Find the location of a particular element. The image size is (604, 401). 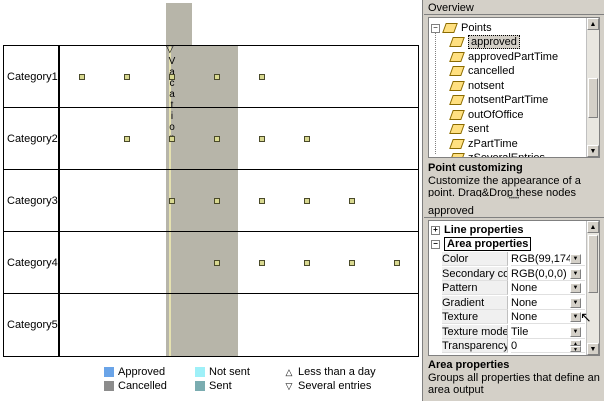

tree-item: sent is located at coordinates (469, 129).